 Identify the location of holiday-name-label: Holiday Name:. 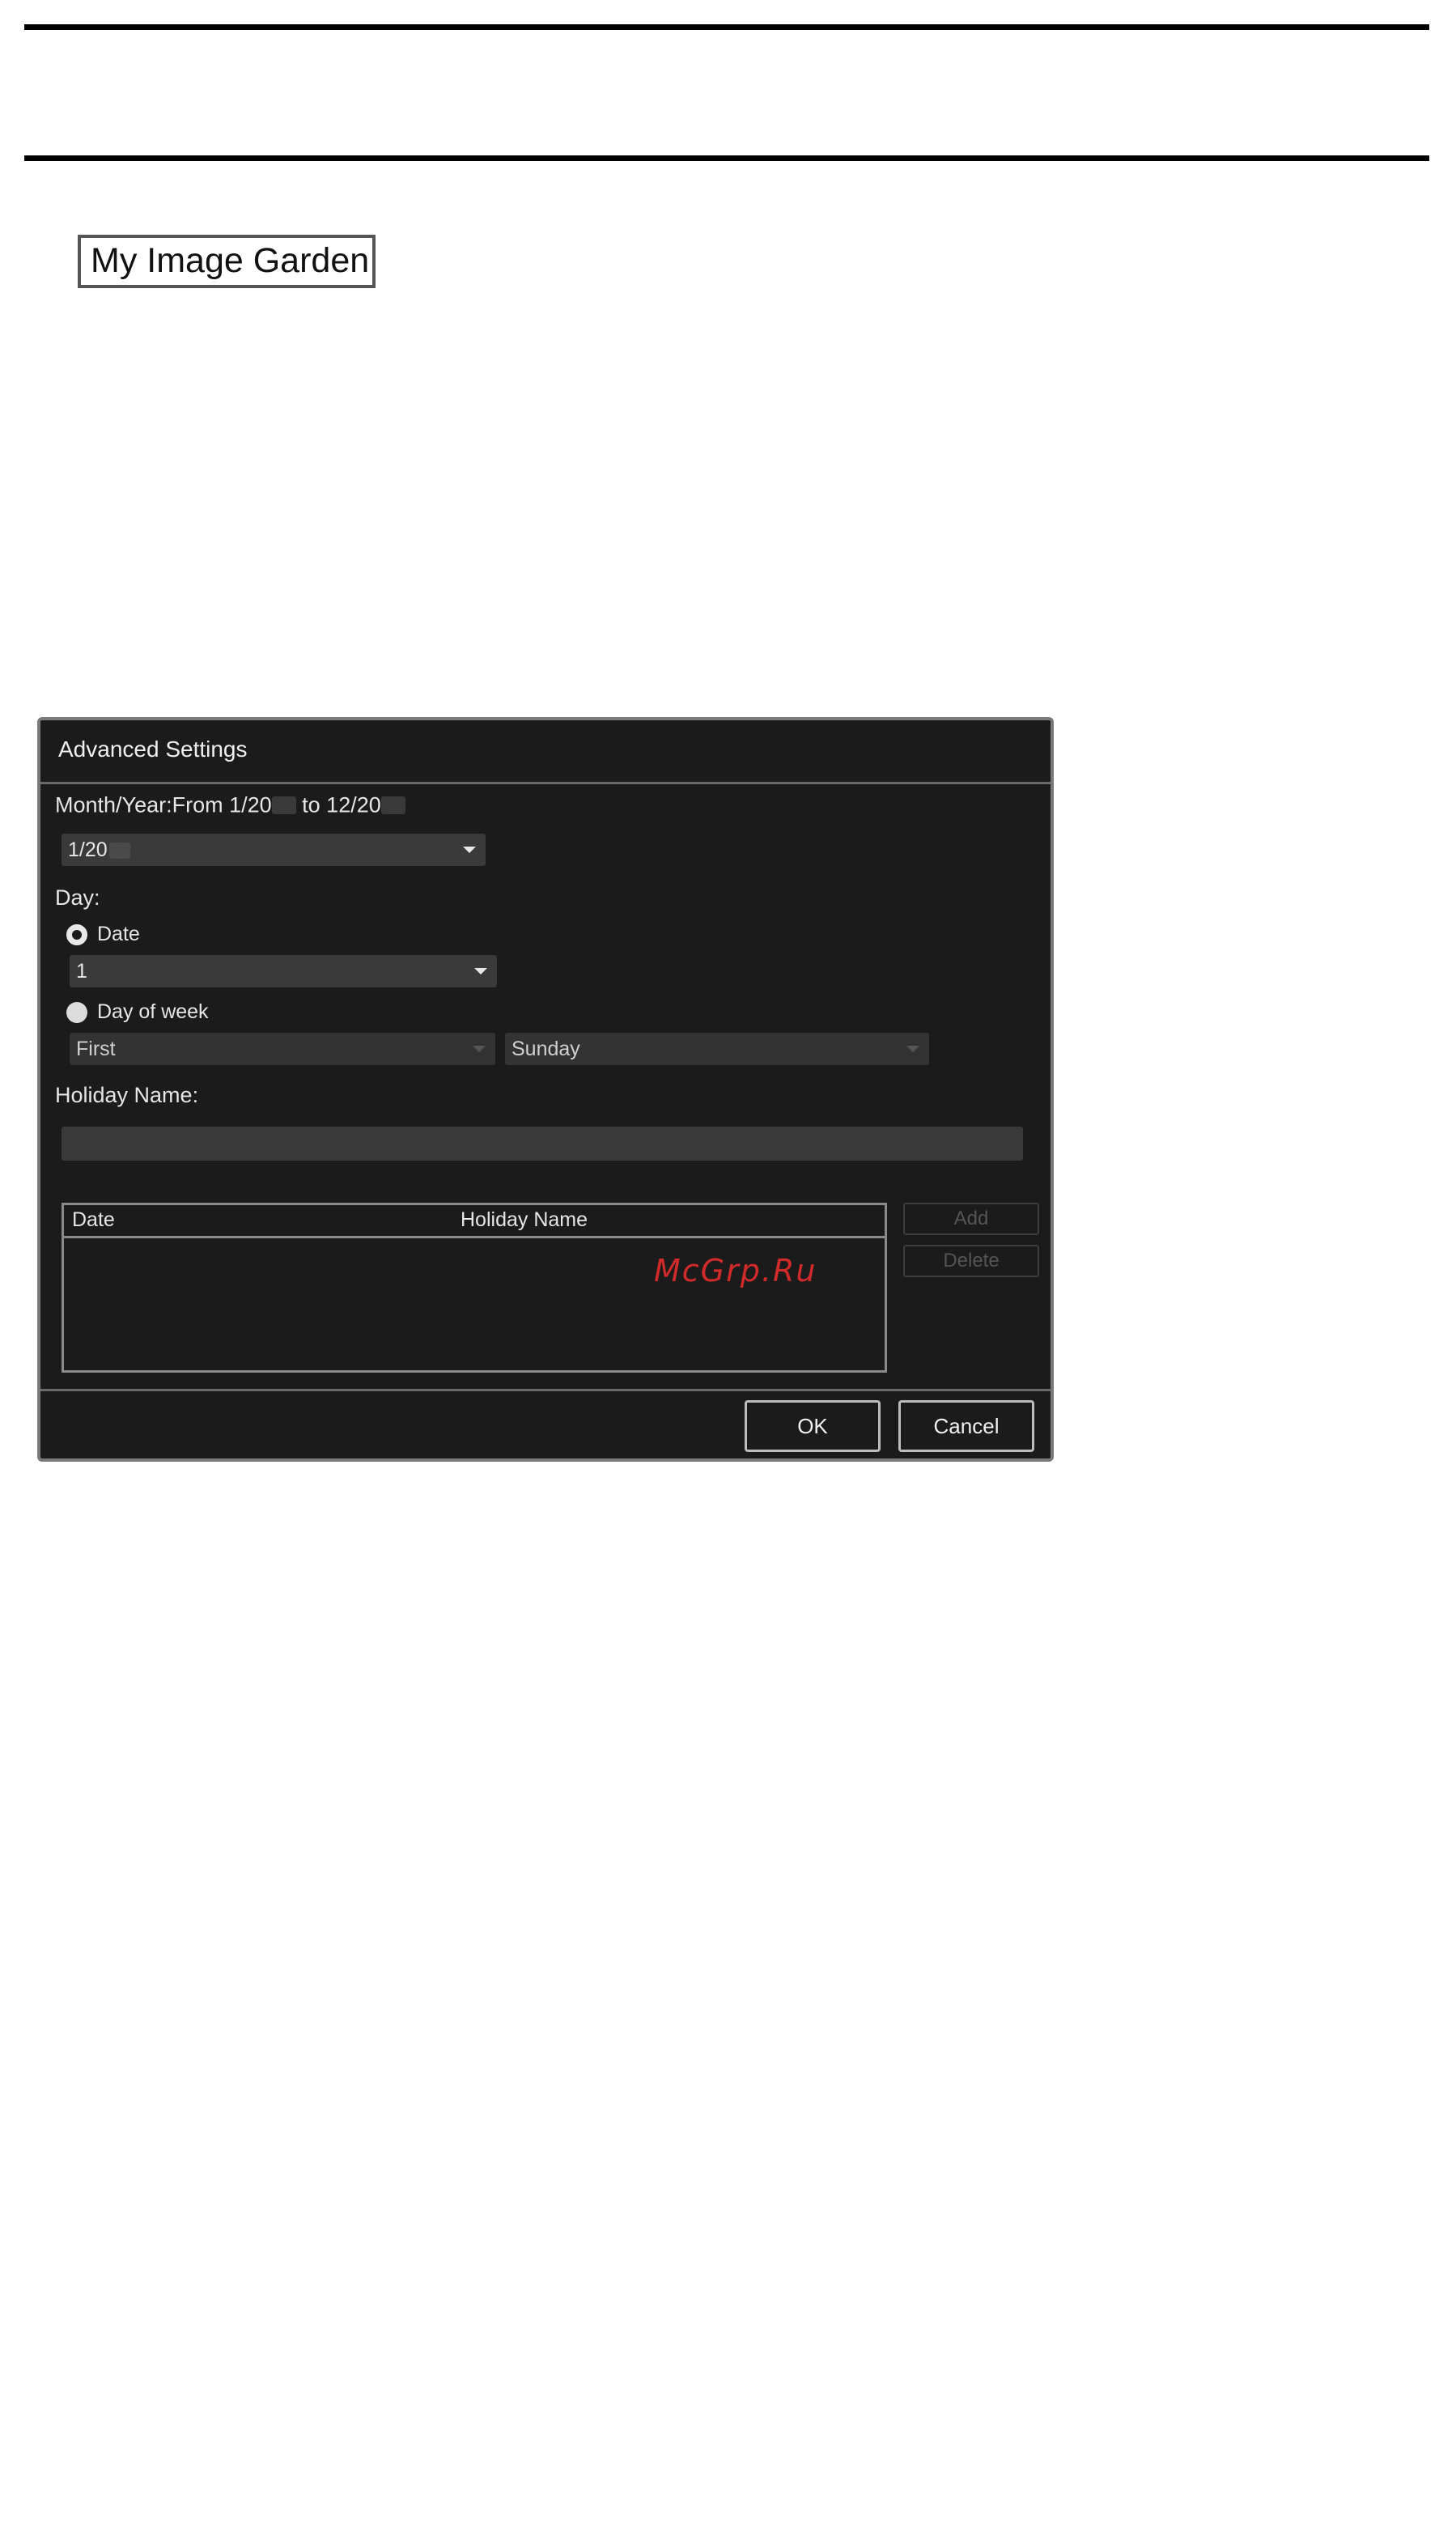
(127, 1095).